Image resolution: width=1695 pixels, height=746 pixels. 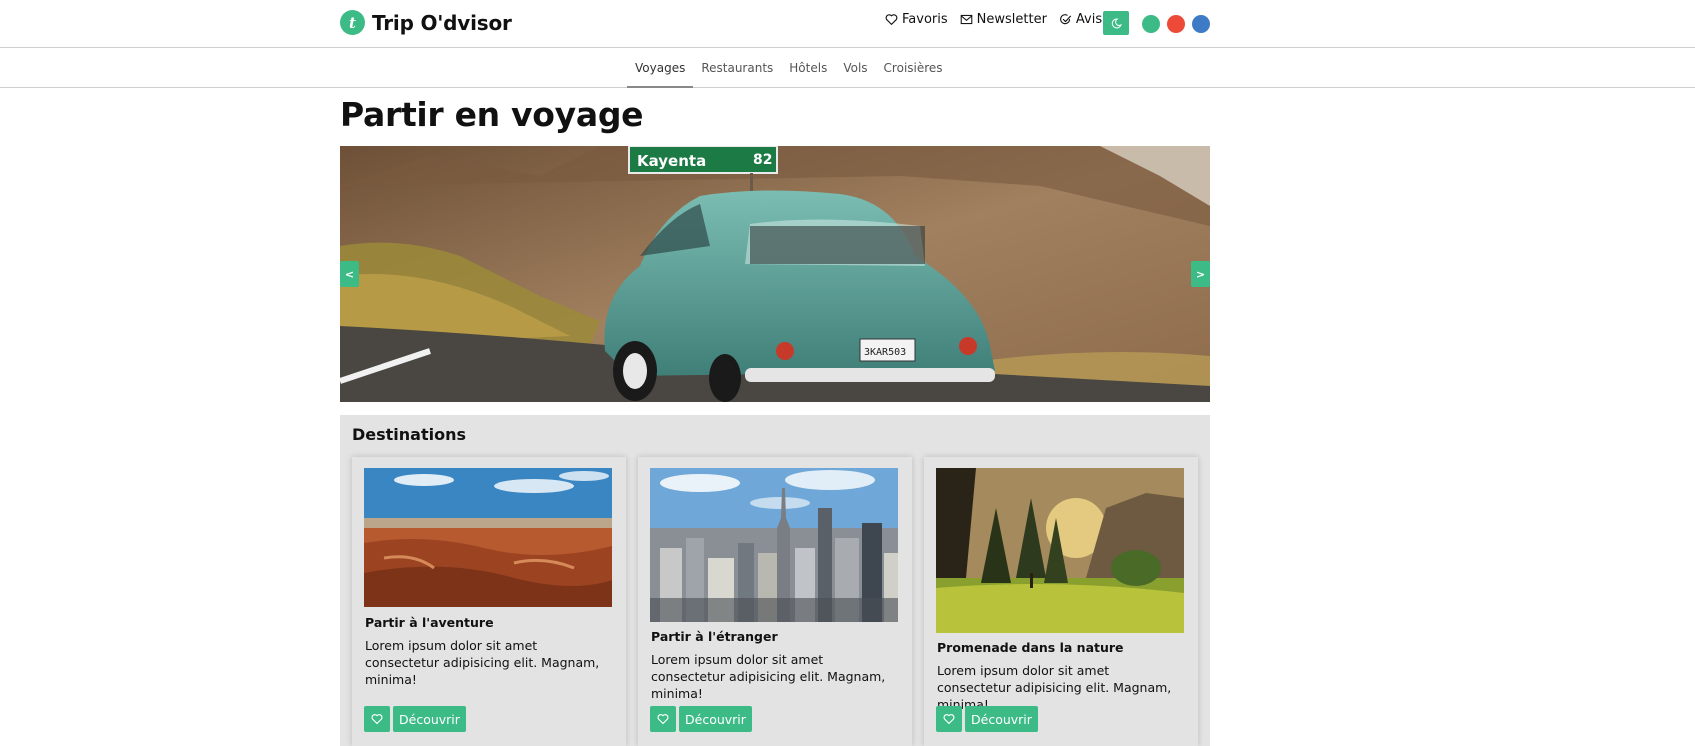 I want to click on tab-croisieres: Croisières, so click(x=913, y=68).